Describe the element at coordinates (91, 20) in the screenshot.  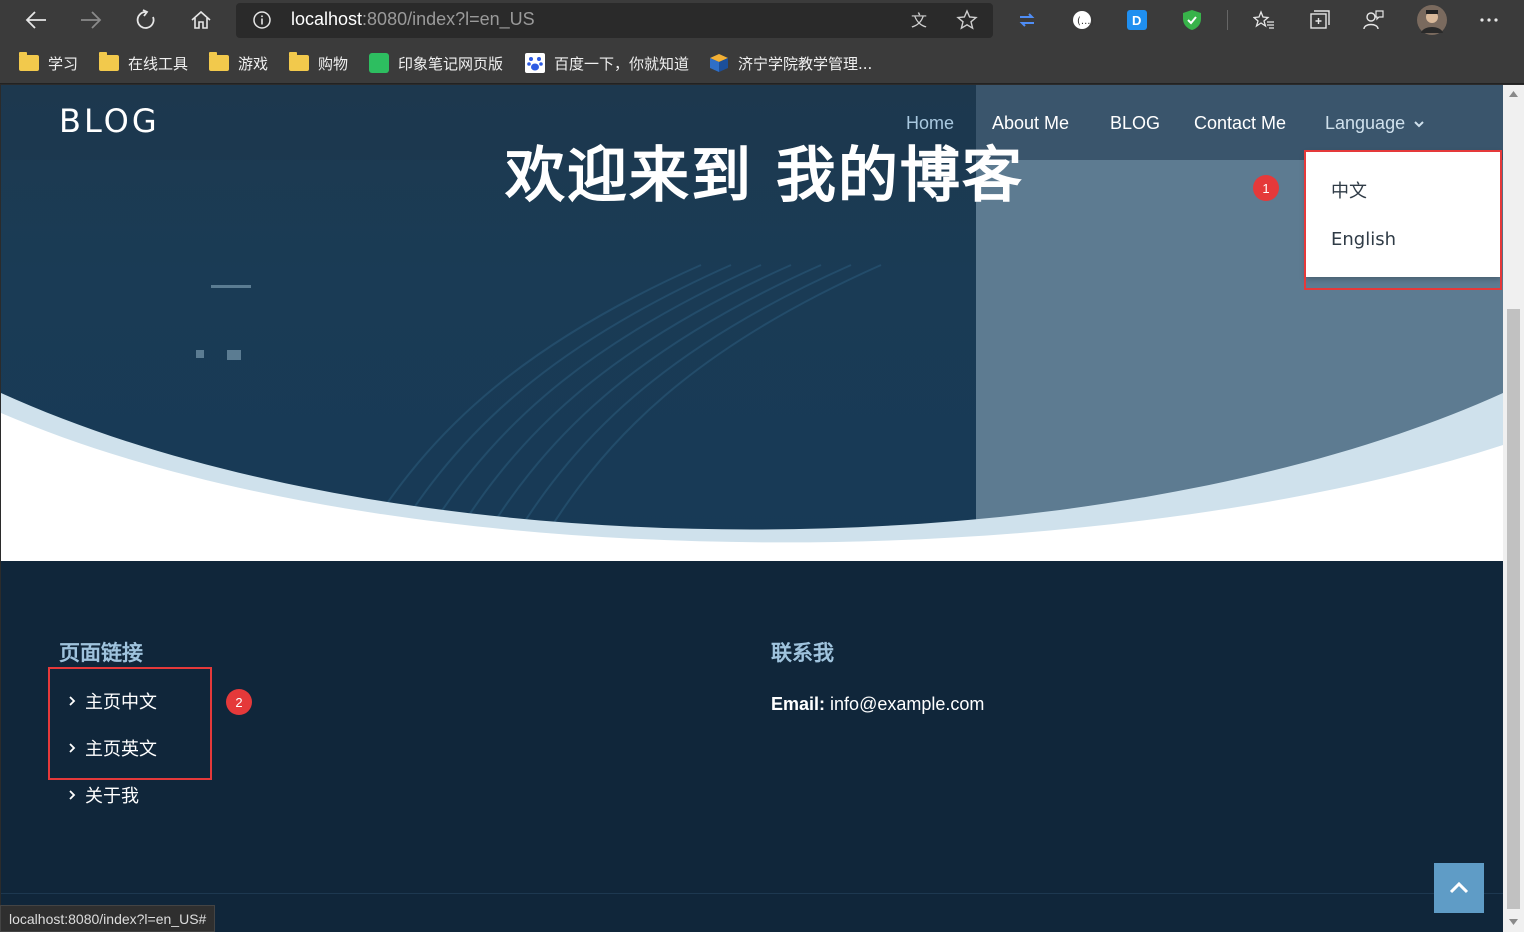
I see `forward-icon` at that location.